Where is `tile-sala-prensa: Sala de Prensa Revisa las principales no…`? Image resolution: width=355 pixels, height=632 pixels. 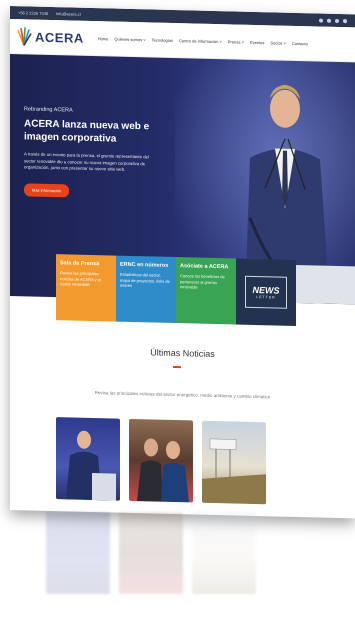
tile-sala-prensa: Sala de Prensa Revisa las principales no… is located at coordinates (86, 288).